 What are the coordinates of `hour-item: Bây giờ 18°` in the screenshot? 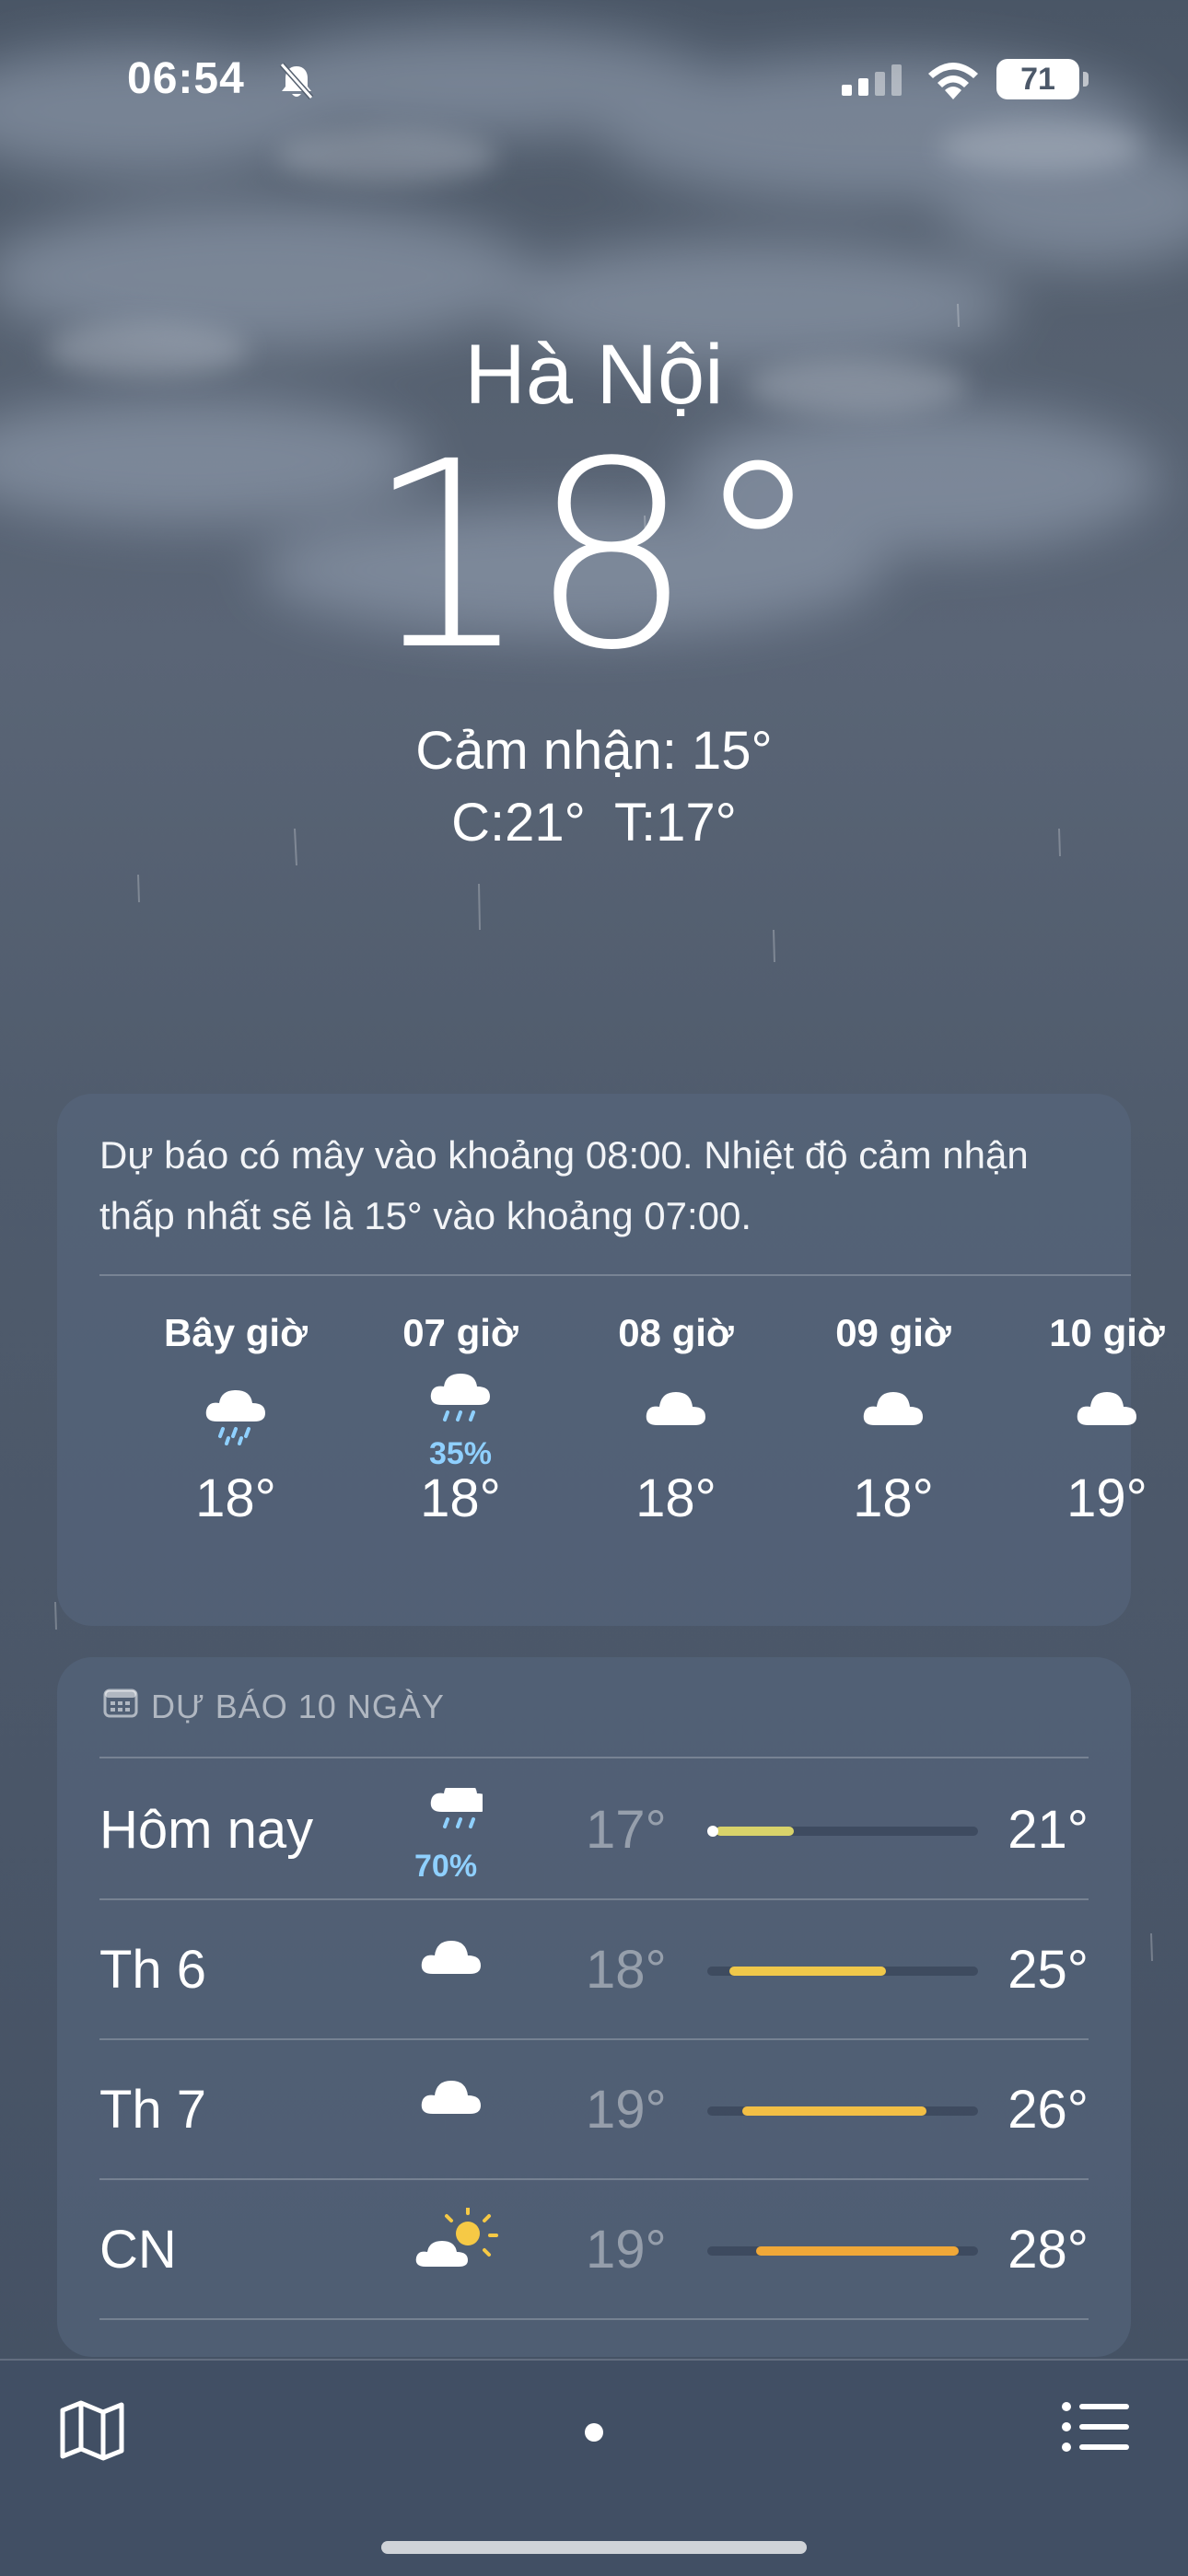 It's located at (236, 1418).